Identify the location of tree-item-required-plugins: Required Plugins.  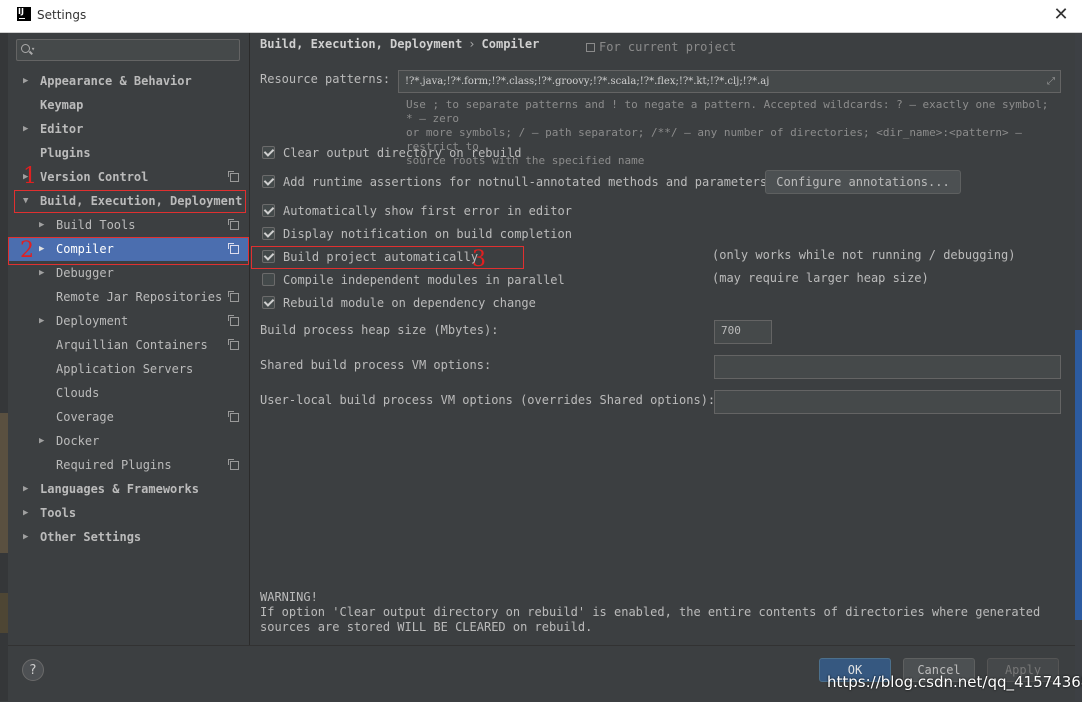
(128, 465).